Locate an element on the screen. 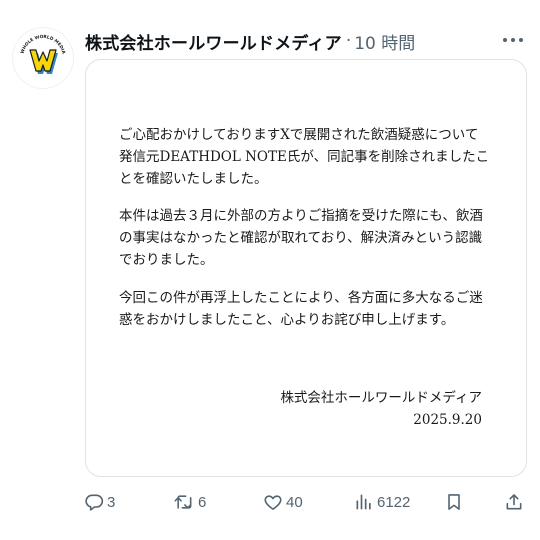 The width and height of the screenshot is (540, 540). notice-line: ご心配おかけしておりますXで展開された飲酒疑惑について is located at coordinates (299, 135).